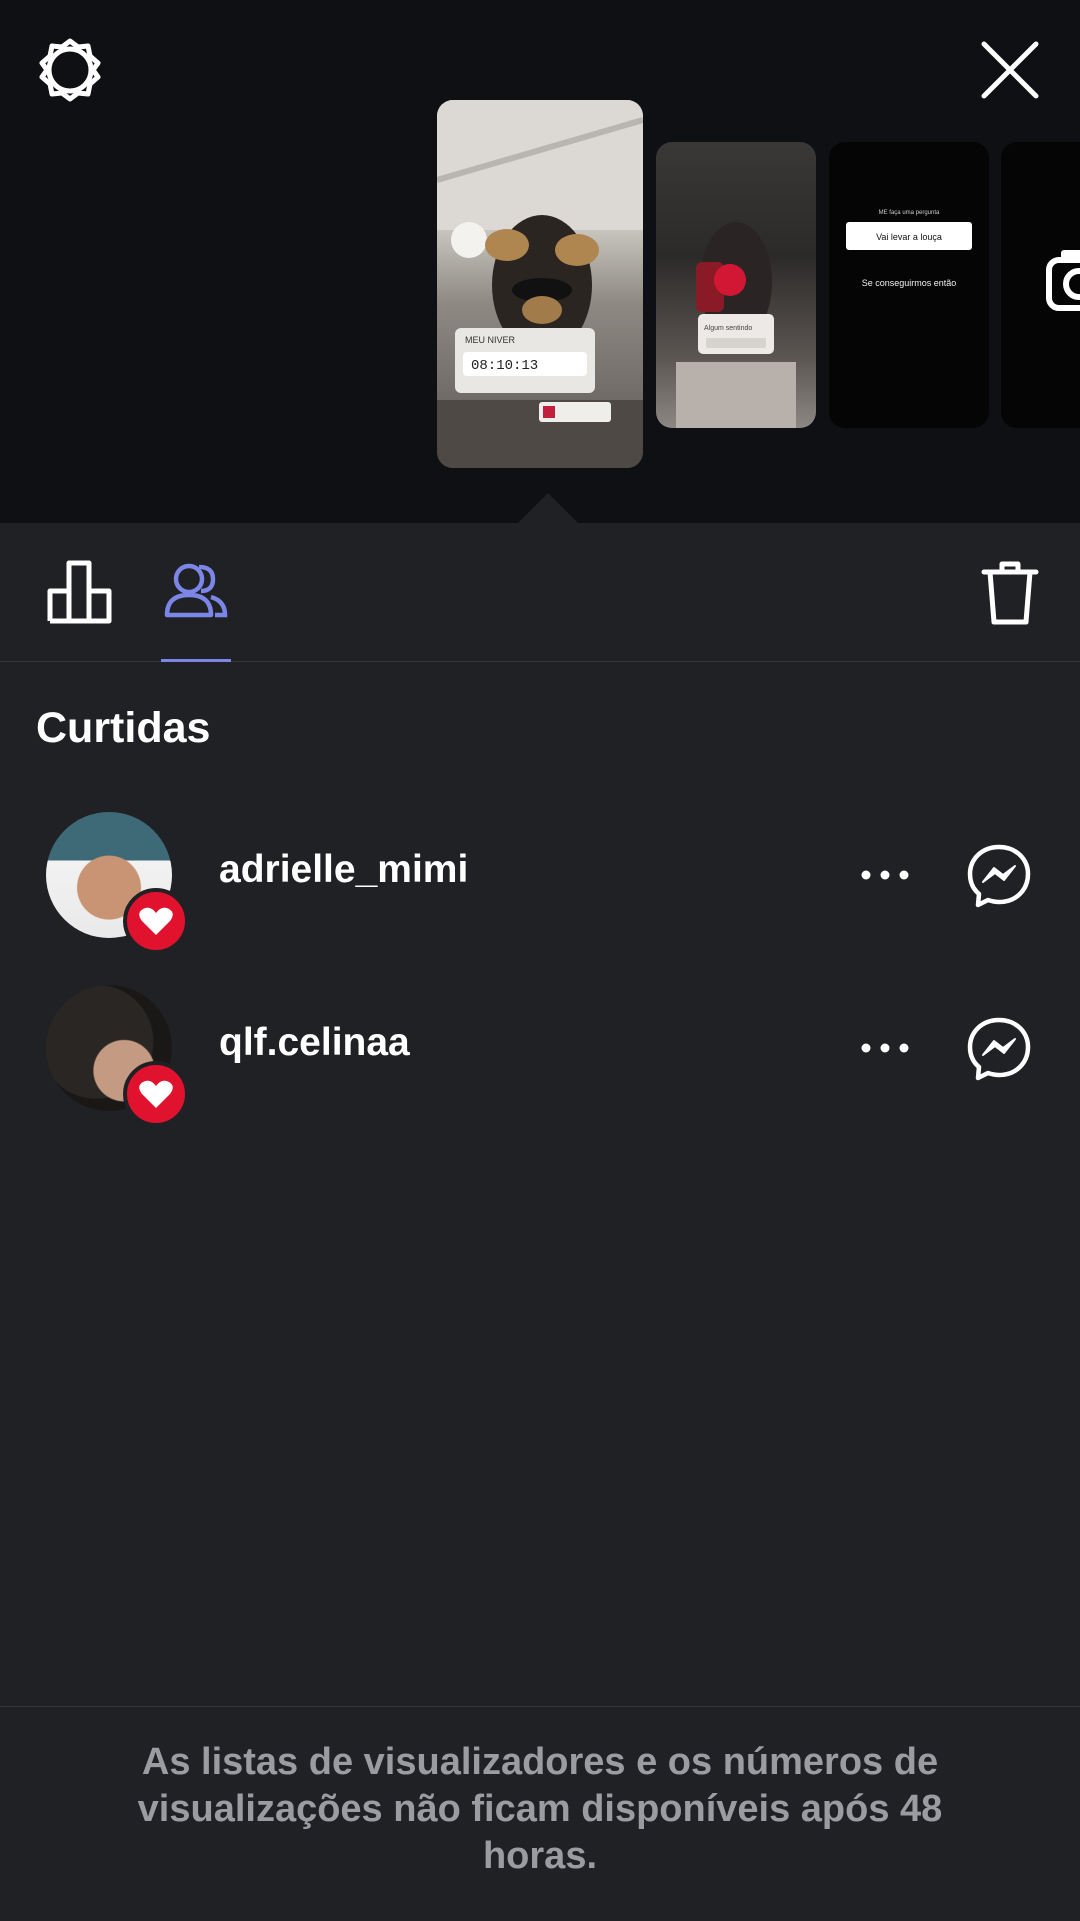 This screenshot has height=1921, width=1080. I want to click on viewer-tabs, so click(540, 592).